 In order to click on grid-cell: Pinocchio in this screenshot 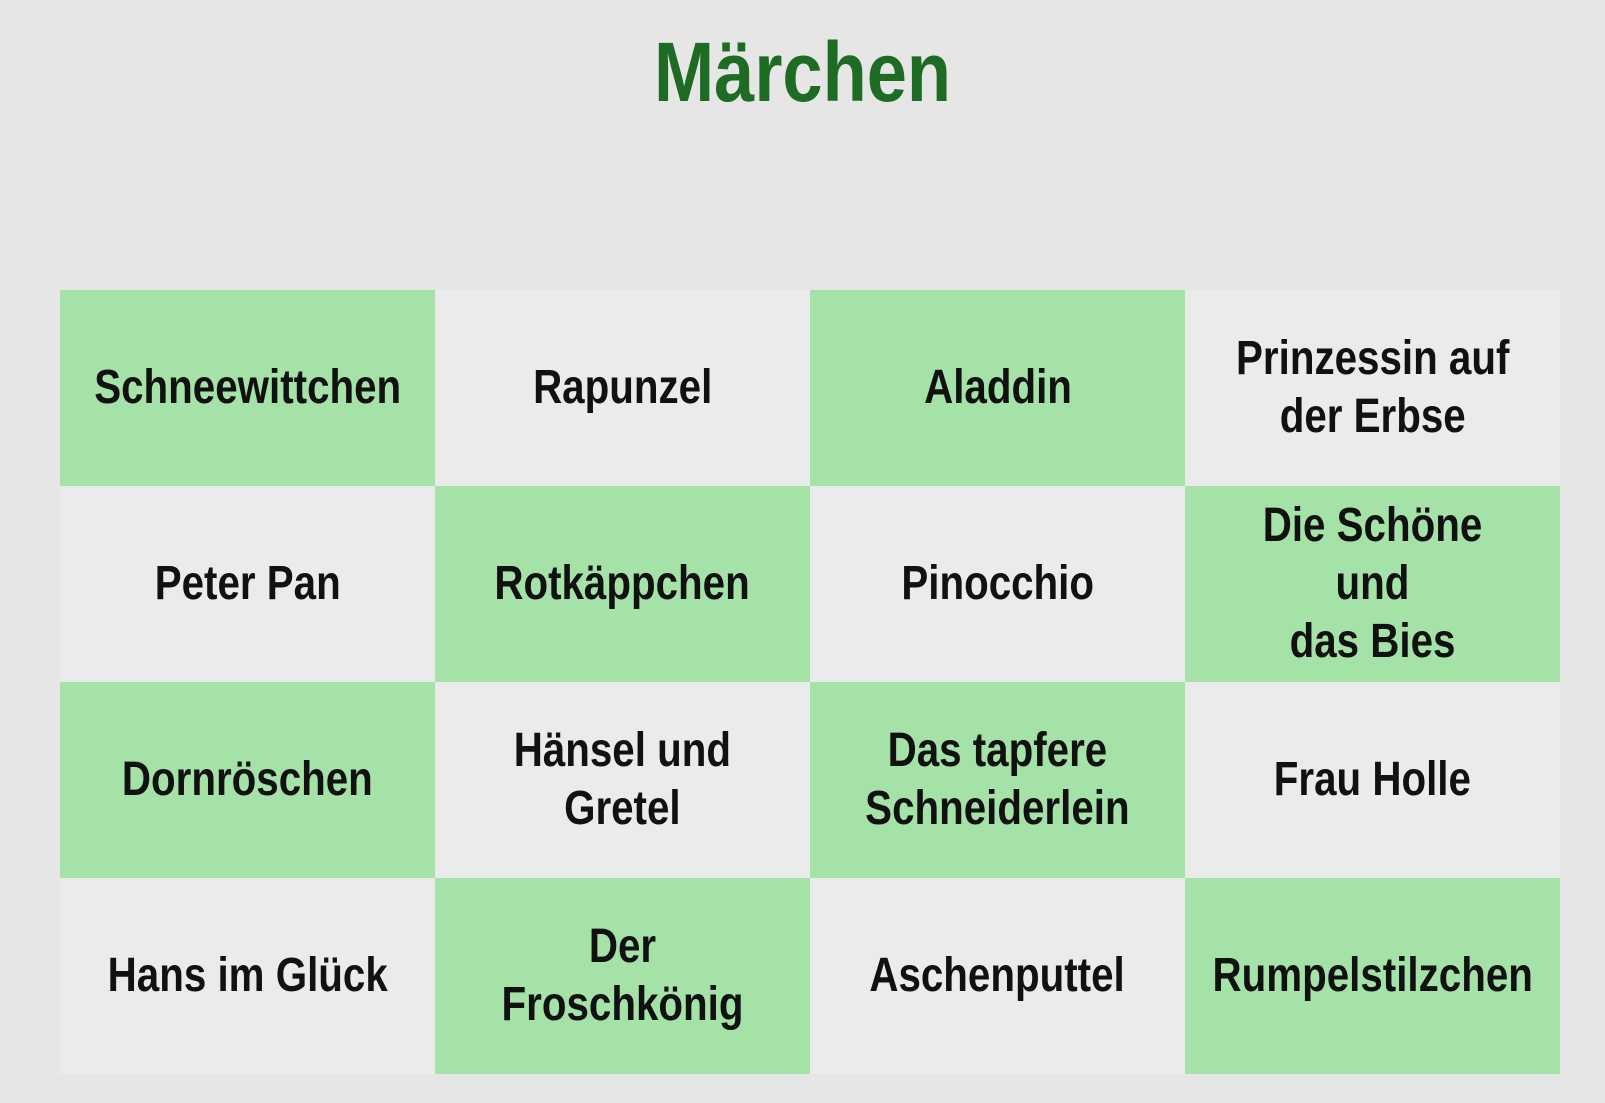, I will do `click(997, 584)`.